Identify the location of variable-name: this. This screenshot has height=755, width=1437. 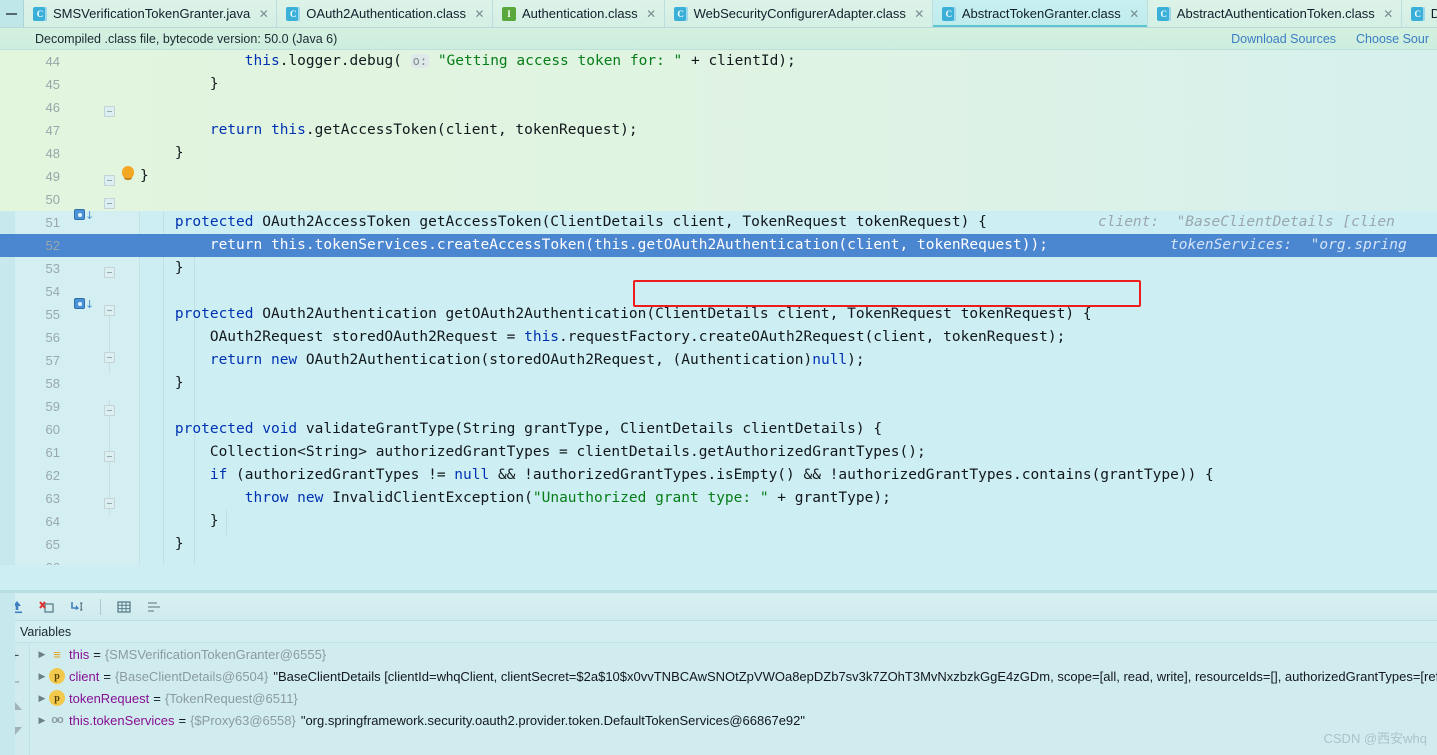
(79, 654).